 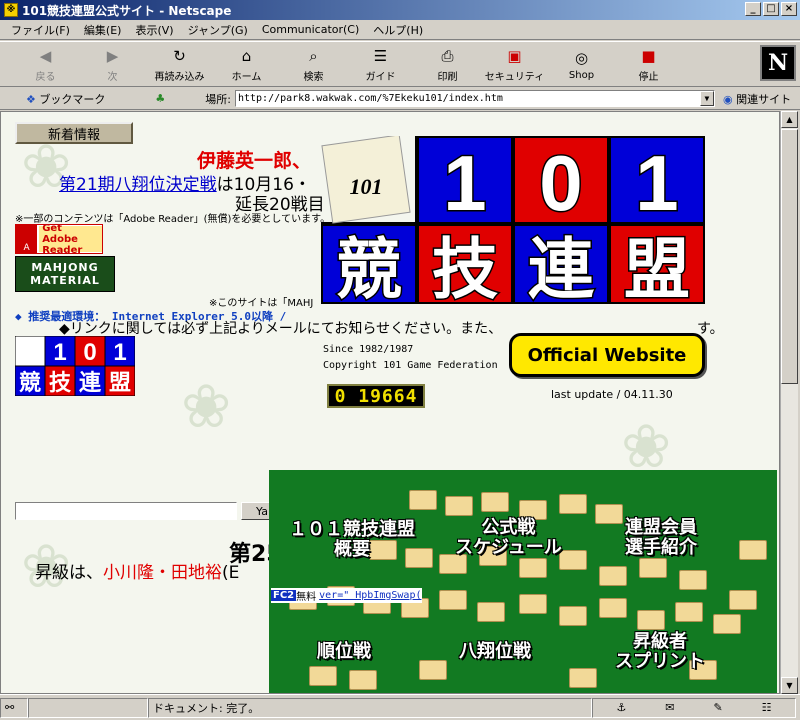 I want to click on menu-federation-overview: １０１競技連盟 概要, so click(x=352, y=540).